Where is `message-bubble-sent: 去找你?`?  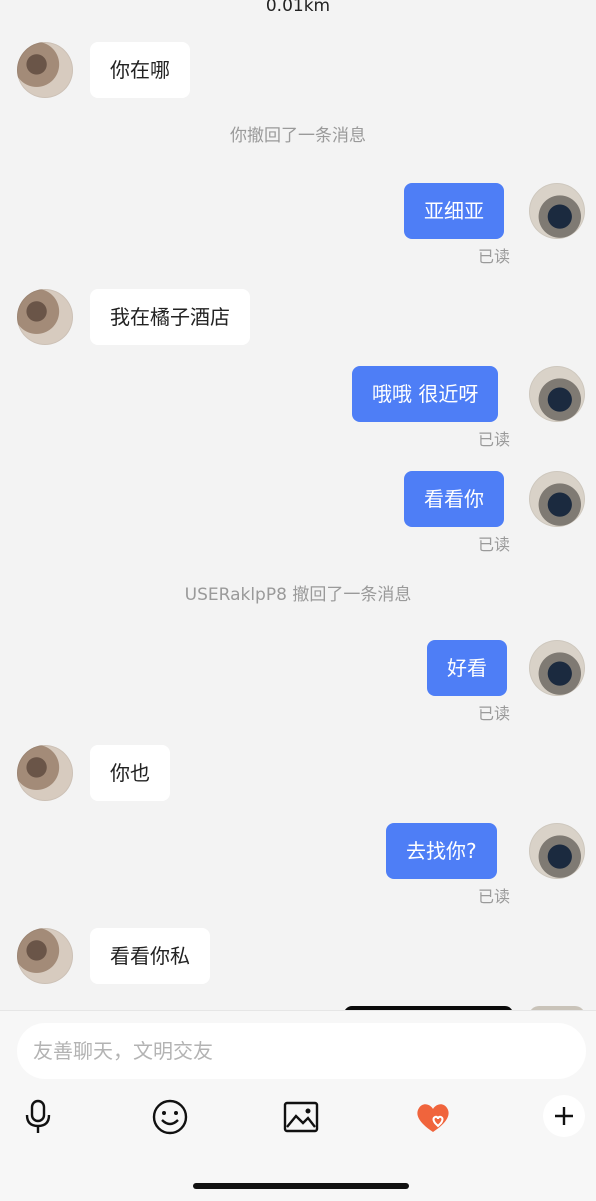
message-bubble-sent: 去找你? is located at coordinates (441, 851).